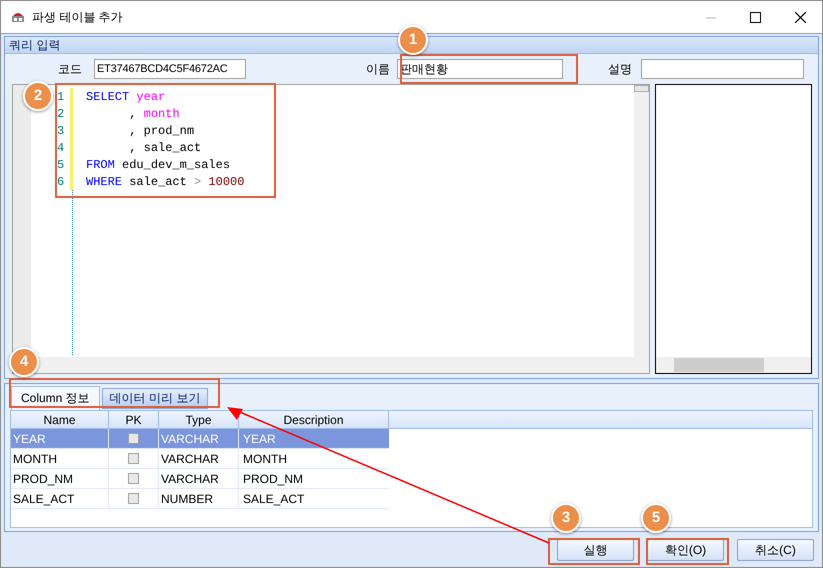 This screenshot has width=823, height=568. I want to click on line-number: 1, so click(61, 97).